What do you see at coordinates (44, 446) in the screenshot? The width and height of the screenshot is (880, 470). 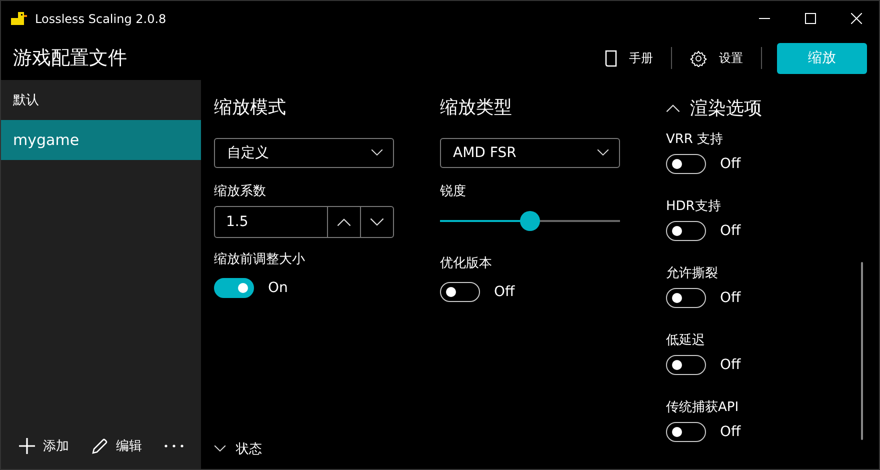 I see `footer-button: 添加` at bounding box center [44, 446].